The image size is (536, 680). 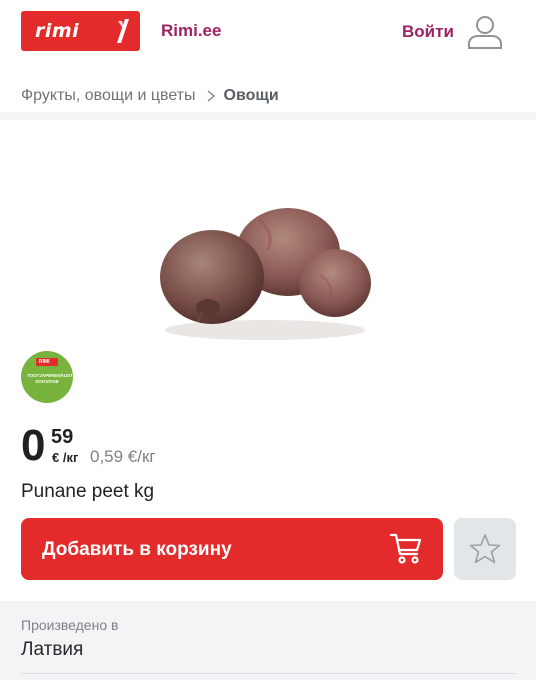 What do you see at coordinates (52, 649) in the screenshot?
I see `origin-value: Латвия` at bounding box center [52, 649].